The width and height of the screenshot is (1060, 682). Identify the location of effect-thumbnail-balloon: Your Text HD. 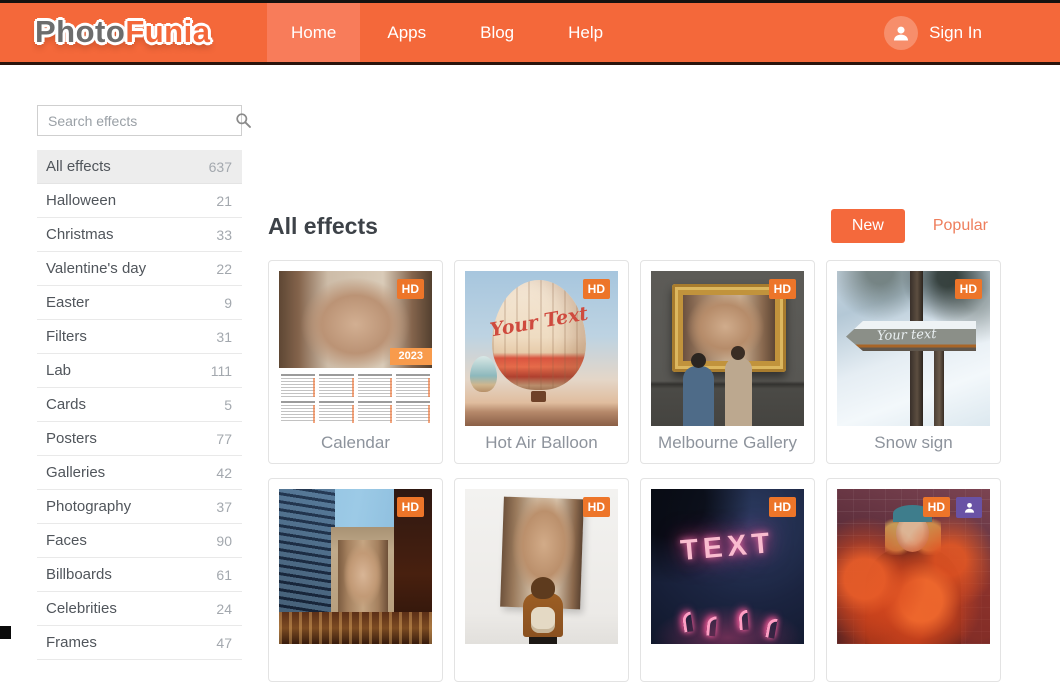
(541, 348).